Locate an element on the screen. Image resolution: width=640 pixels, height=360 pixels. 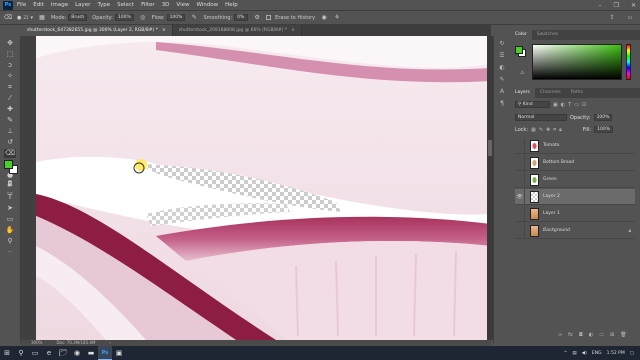
menu-select: Select is located at coordinates (125, 5).